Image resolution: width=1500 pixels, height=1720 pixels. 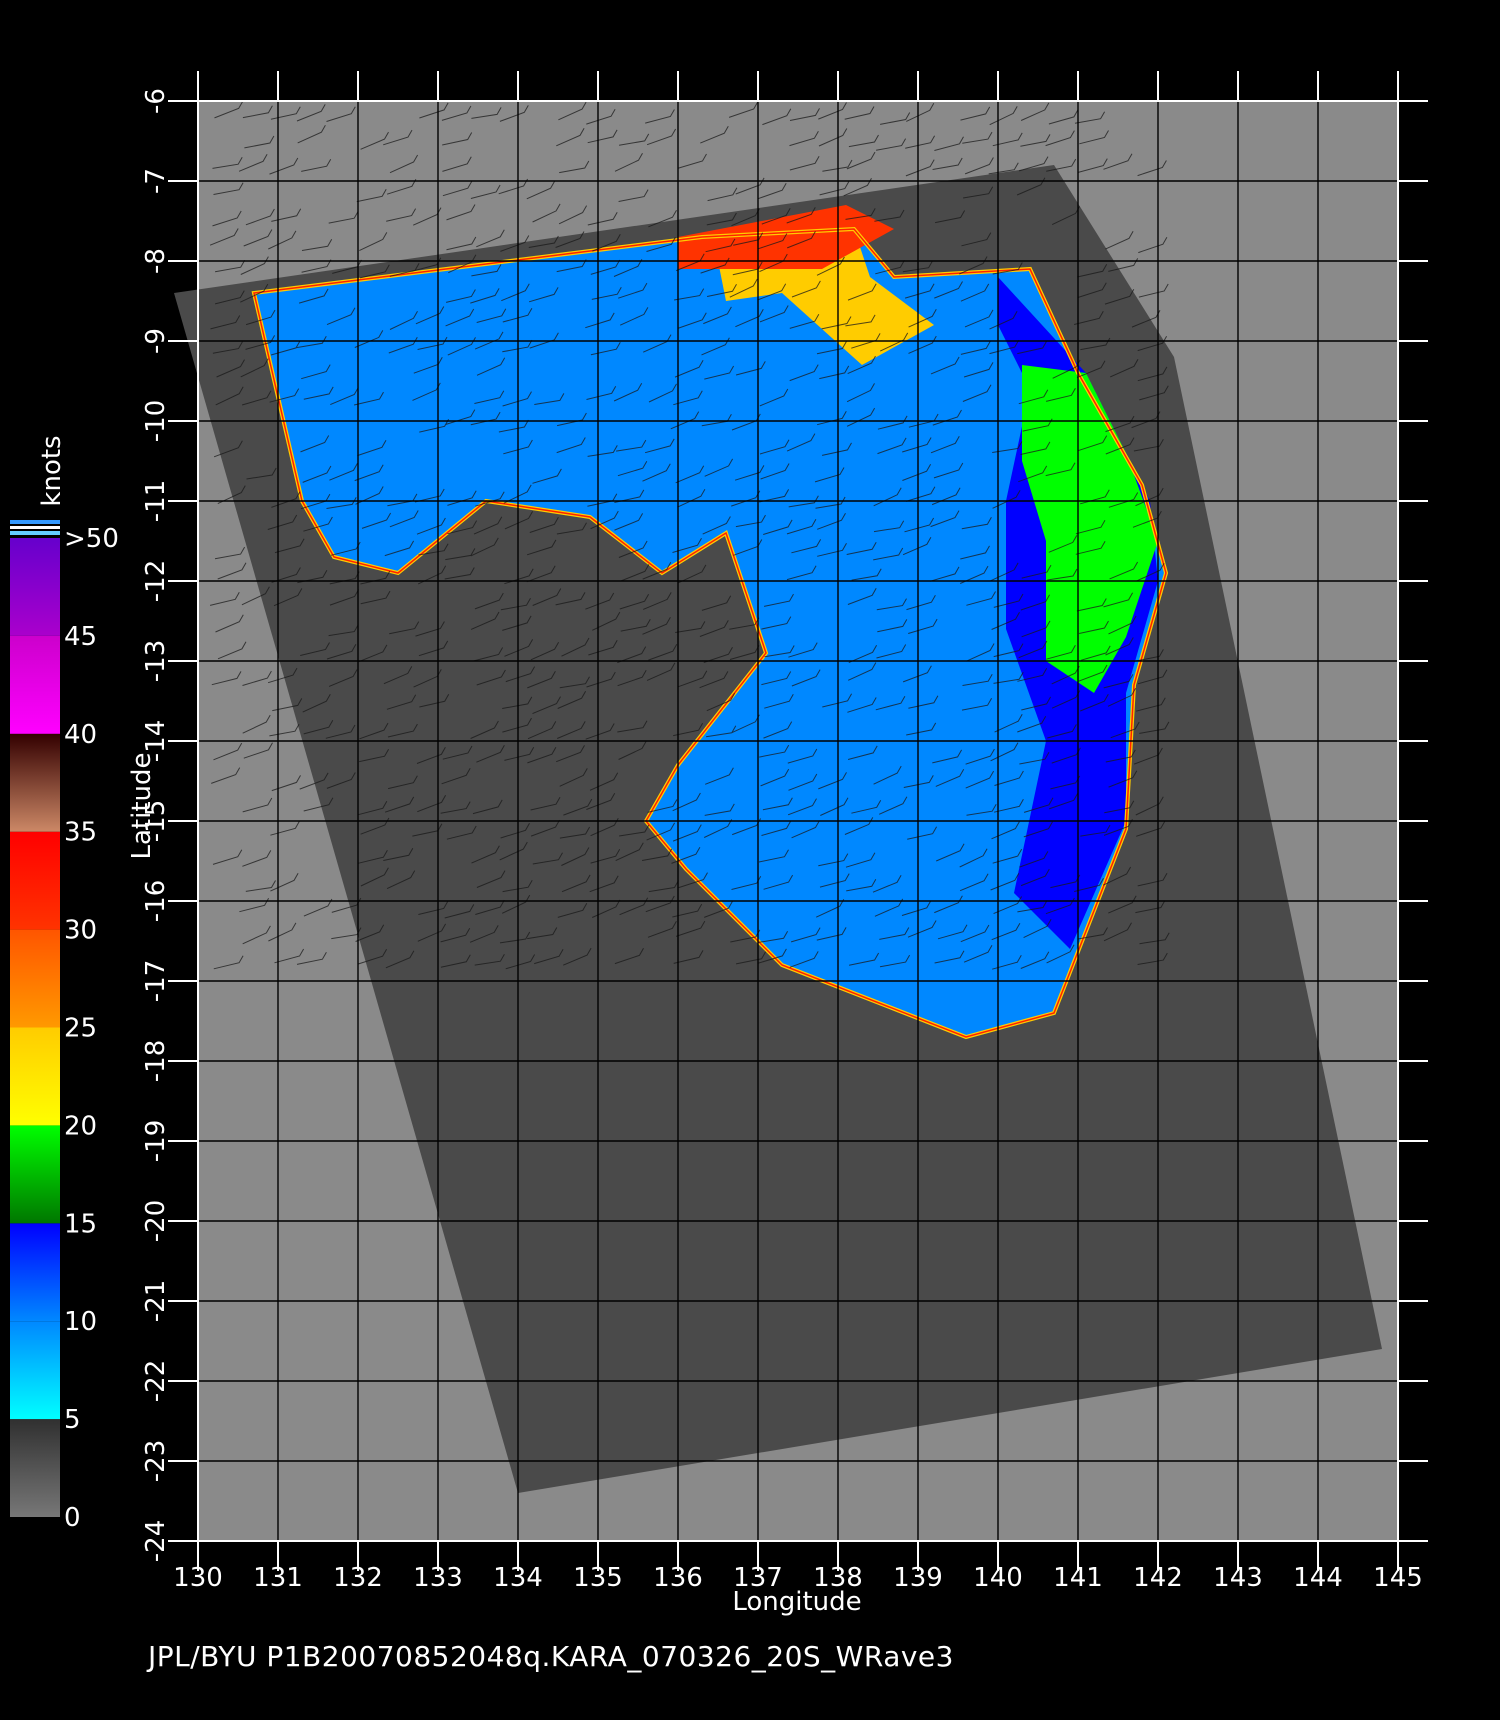 What do you see at coordinates (156, 181) in the screenshot?
I see `y-tick-label: -7` at bounding box center [156, 181].